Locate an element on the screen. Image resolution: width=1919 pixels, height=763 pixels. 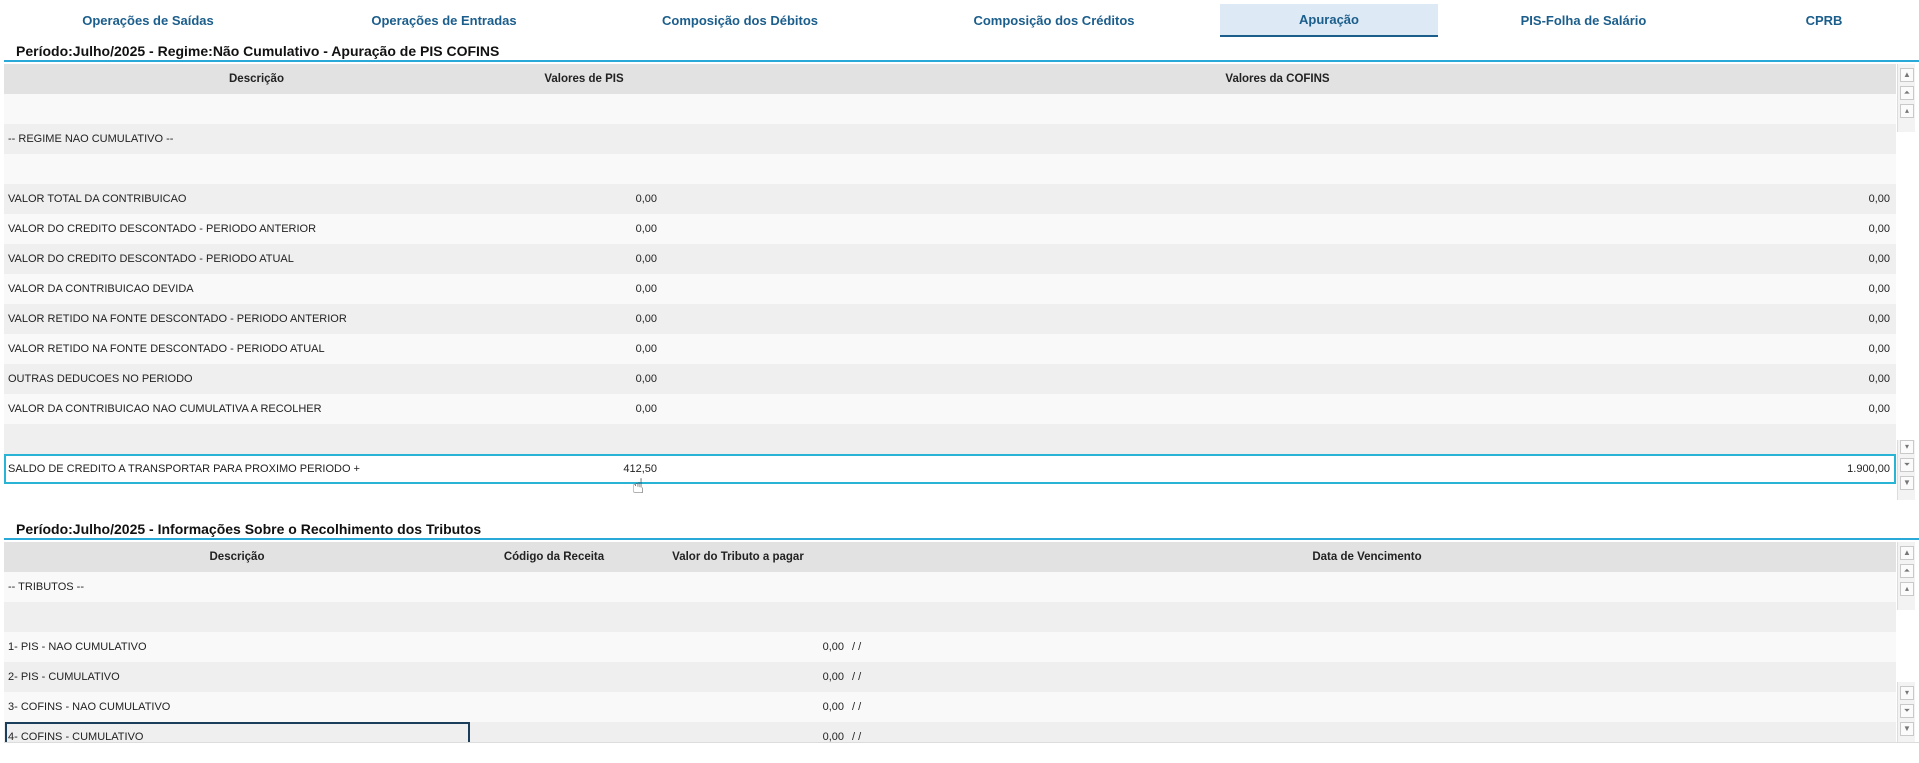
cell-descricao: VALOR TOTAL DA CONTRIBUICAO is located at coordinates (97, 199).